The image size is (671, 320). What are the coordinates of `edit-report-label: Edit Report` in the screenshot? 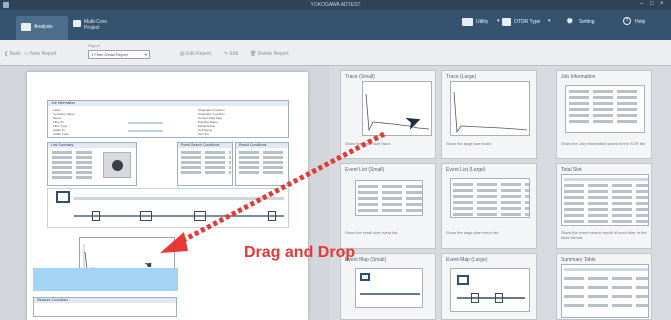 It's located at (199, 54).